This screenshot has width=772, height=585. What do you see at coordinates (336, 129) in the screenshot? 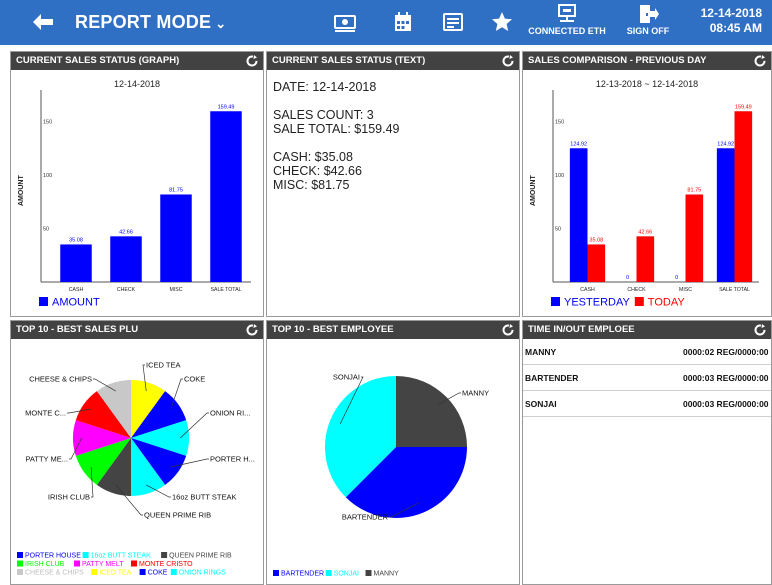
I see `sales-total: SALE TOTAL: $159.49` at bounding box center [336, 129].